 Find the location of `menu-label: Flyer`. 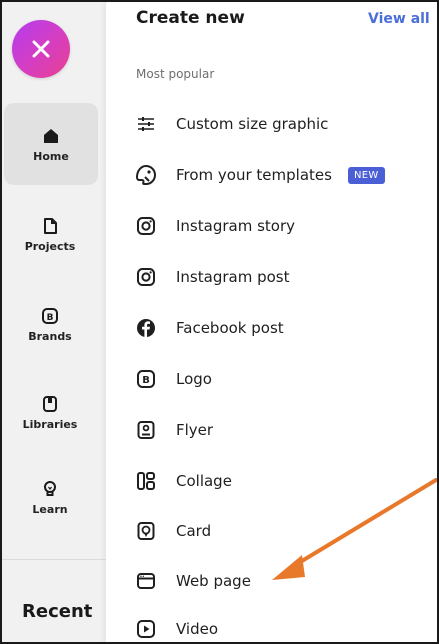

menu-label: Flyer is located at coordinates (195, 430).